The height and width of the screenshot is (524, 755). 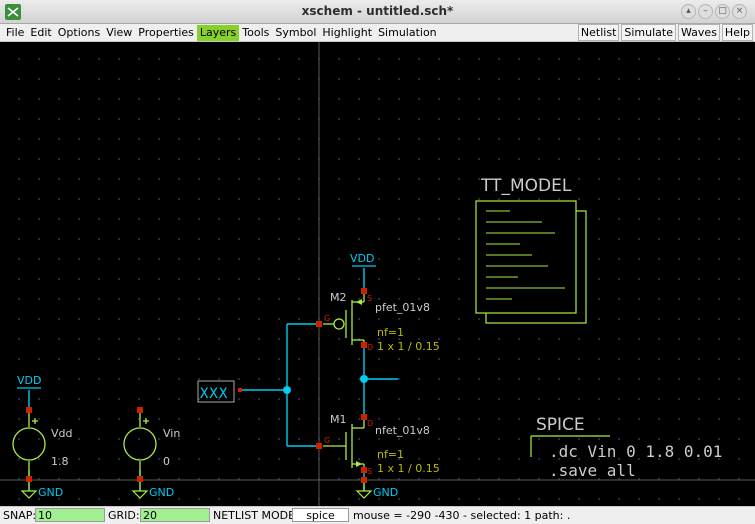 What do you see at coordinates (560, 425) in the screenshot?
I see `svg-text: SPICE` at bounding box center [560, 425].